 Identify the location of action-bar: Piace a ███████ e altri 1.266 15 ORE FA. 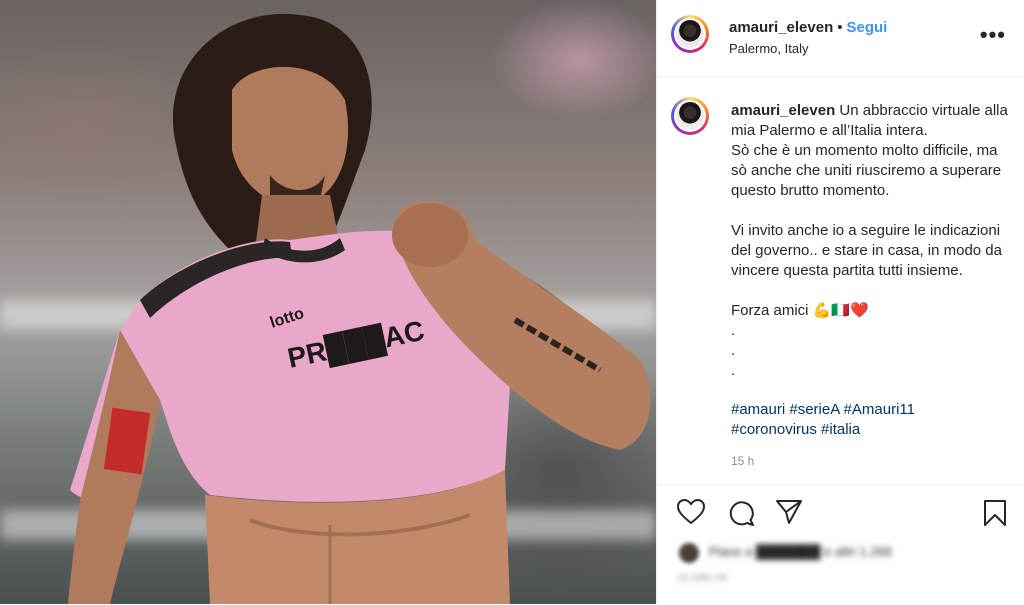
(840, 544).